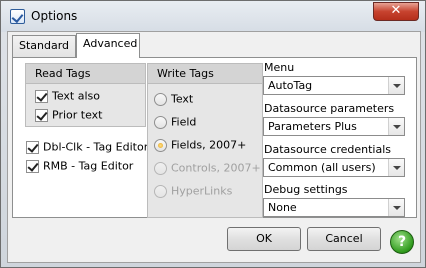 Image resolution: width=426 pixels, height=268 pixels. Describe the element at coordinates (160, 145) in the screenshot. I see `radio-selected-icon` at that location.